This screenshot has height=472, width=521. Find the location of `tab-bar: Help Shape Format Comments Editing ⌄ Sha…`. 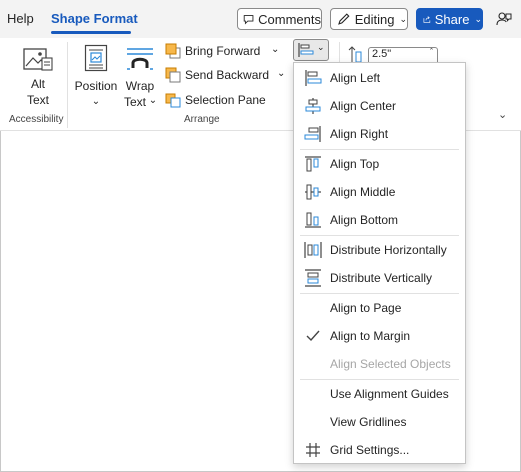

tab-bar: Help Shape Format Comments Editing ⌄ Sha… is located at coordinates (260, 19).